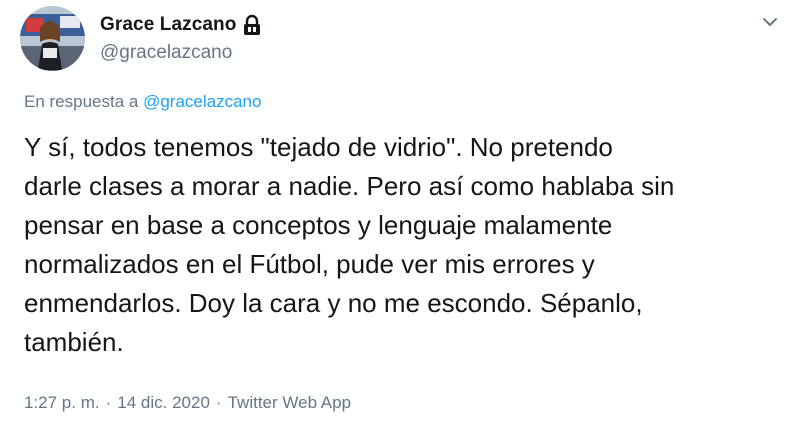 The height and width of the screenshot is (432, 800). Describe the element at coordinates (142, 102) in the screenshot. I see `reply-context: En respuesta a @gracelazcano` at that location.